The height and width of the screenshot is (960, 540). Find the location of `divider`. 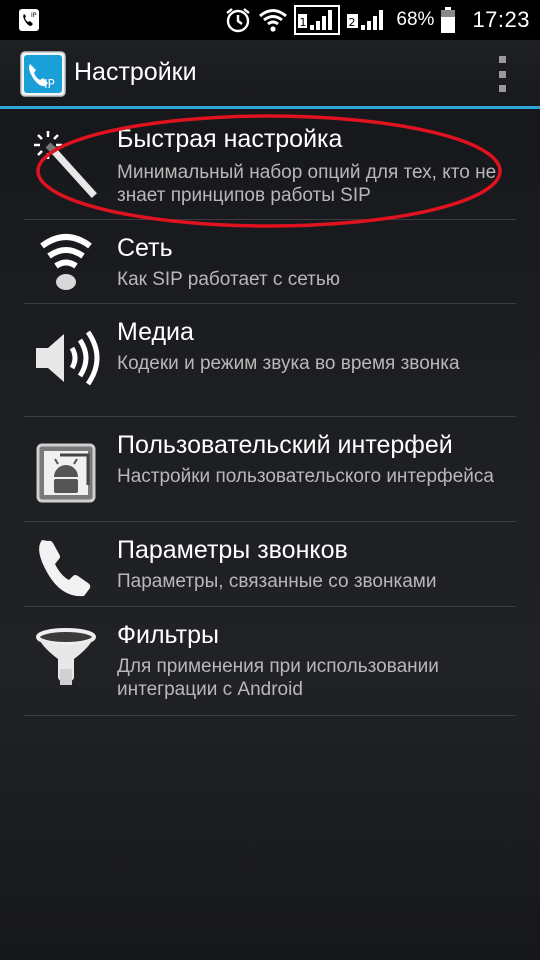

divider is located at coordinates (270, 715).